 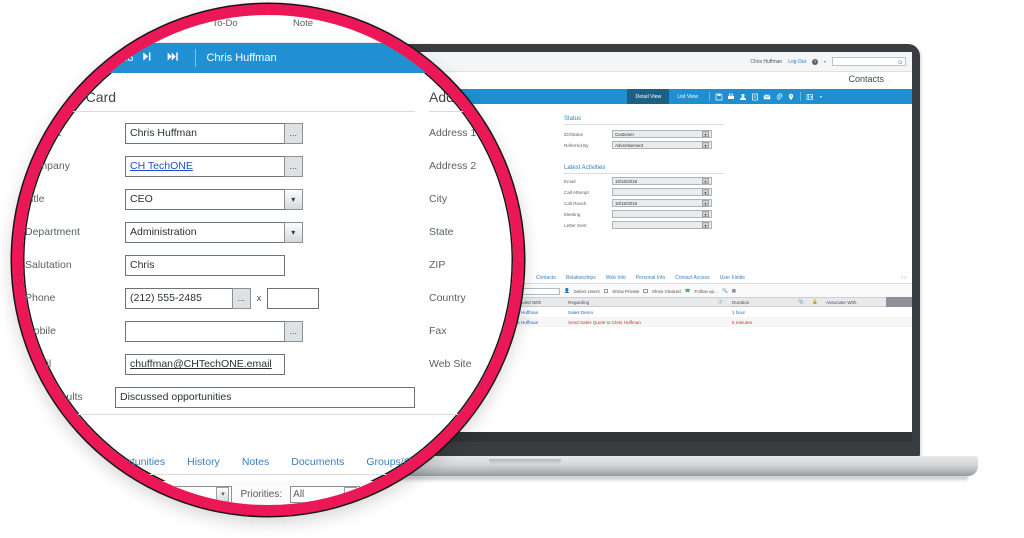 What do you see at coordinates (411, 462) in the screenshot?
I see `bottom-tab-groups-companies: Groups/Companies` at bounding box center [411, 462].